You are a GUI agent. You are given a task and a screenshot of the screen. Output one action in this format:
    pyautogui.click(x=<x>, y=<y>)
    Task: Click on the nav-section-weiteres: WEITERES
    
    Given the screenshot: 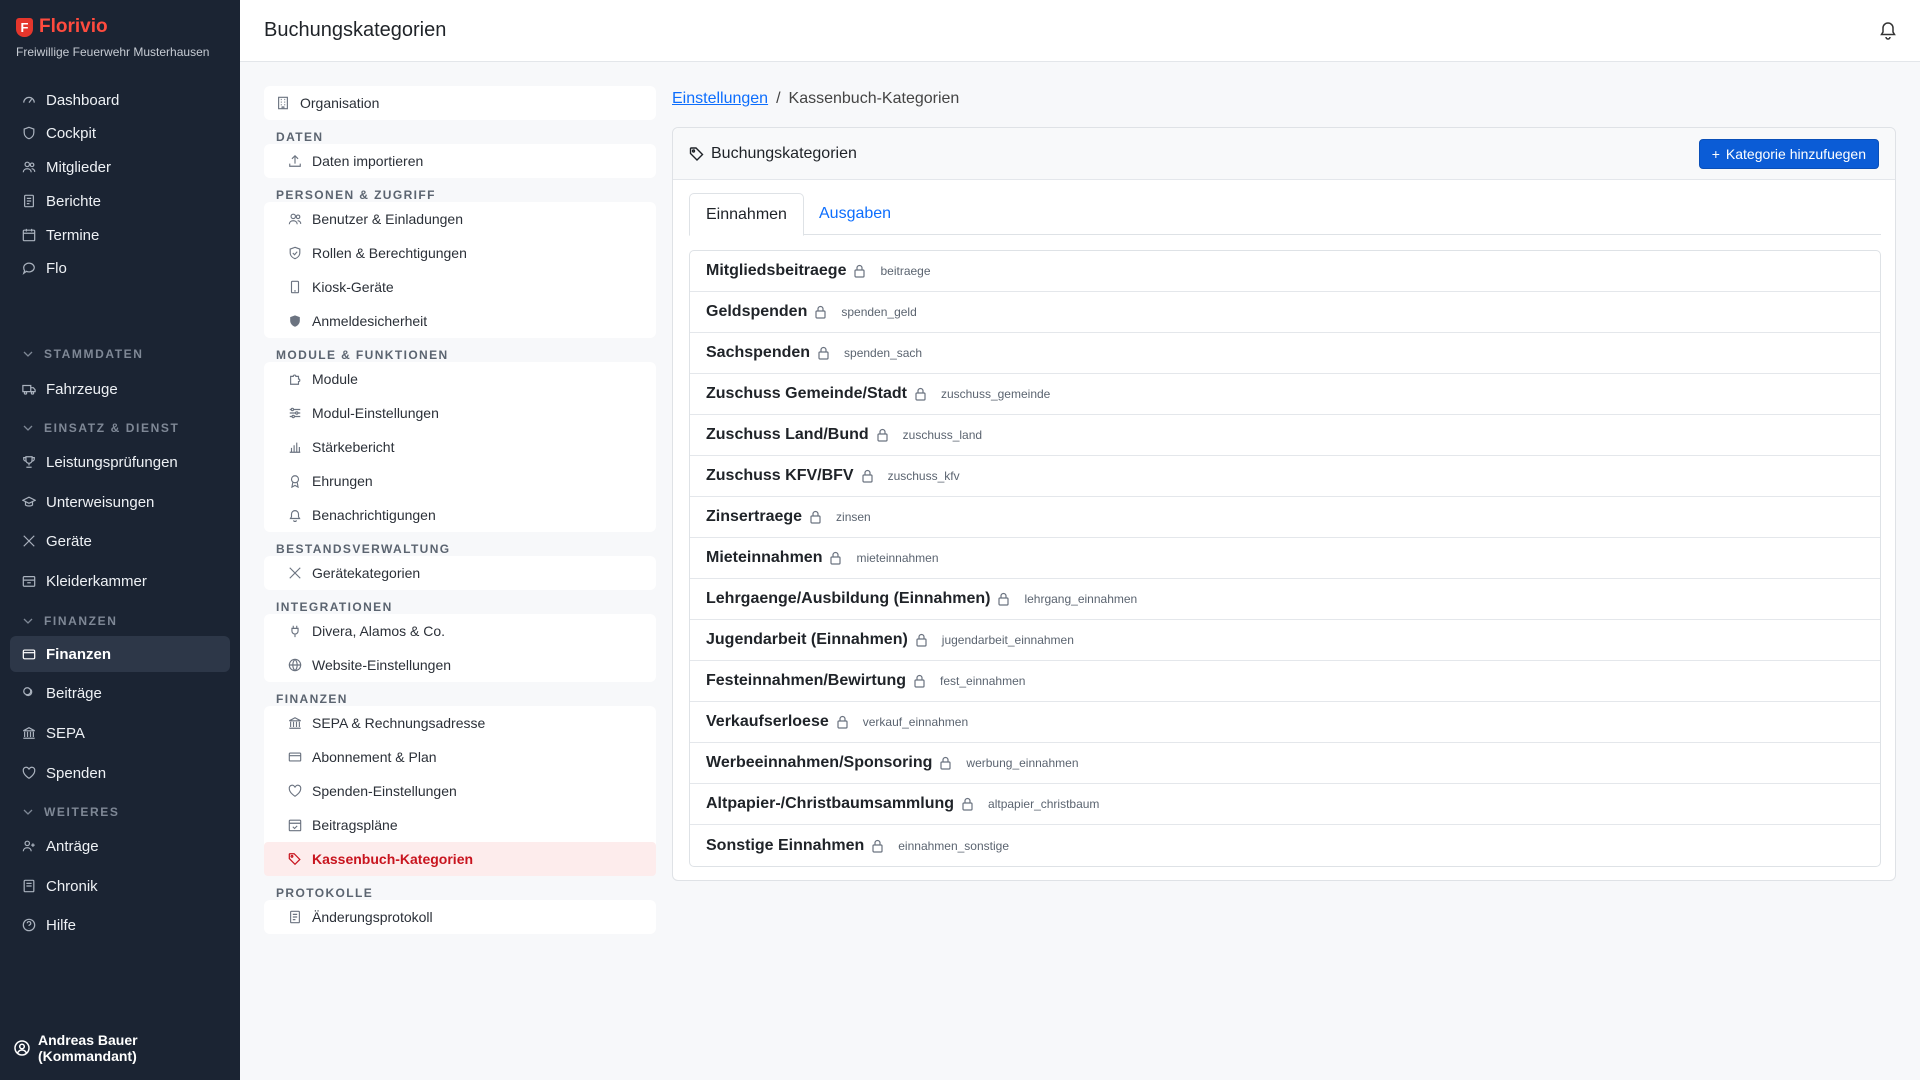 What is the action you would take?
    pyautogui.click(x=70, y=812)
    